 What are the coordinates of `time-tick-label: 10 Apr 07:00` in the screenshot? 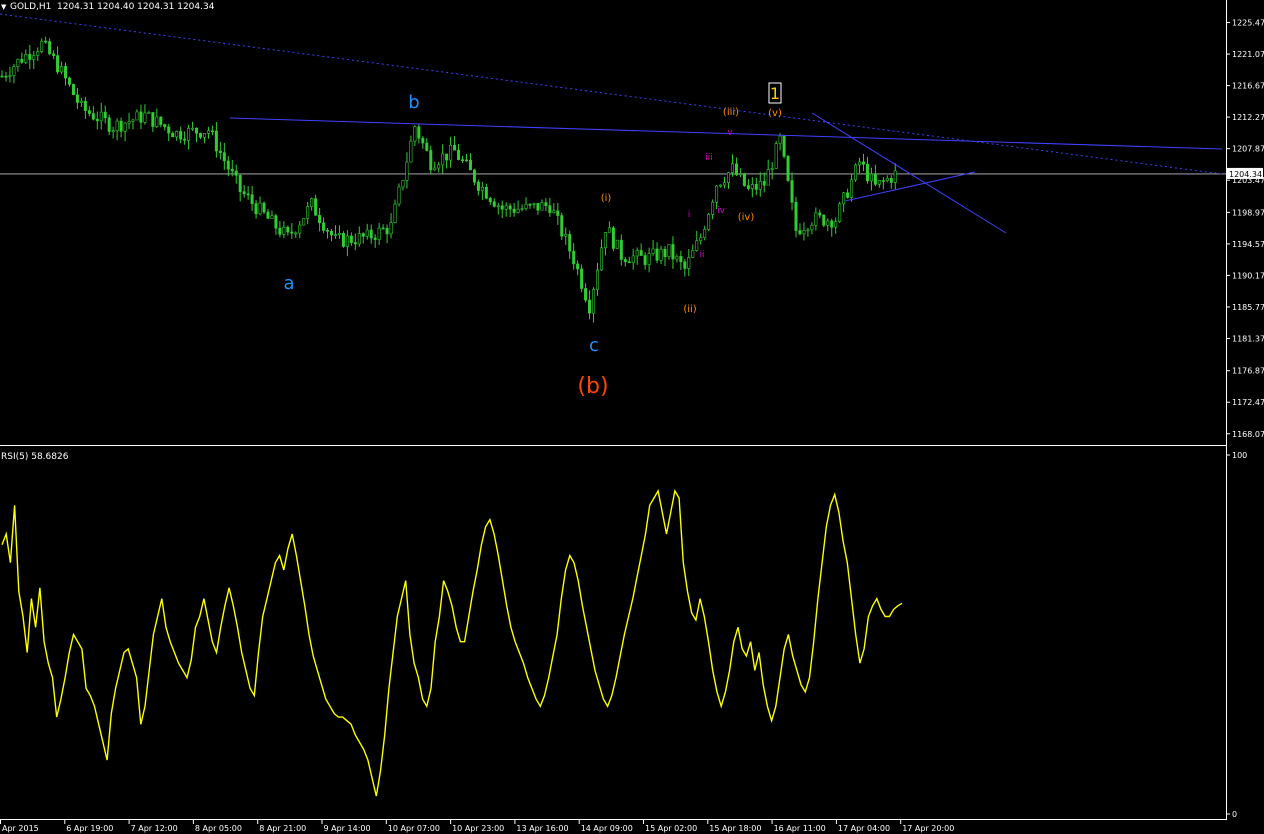 It's located at (414, 828).